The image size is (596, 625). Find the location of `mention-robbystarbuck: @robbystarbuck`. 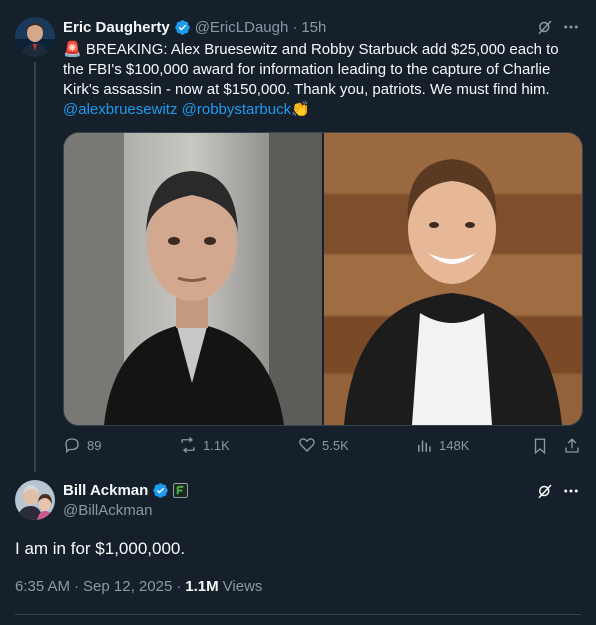

mention-robbystarbuck: @robbystarbuck is located at coordinates (236, 109).